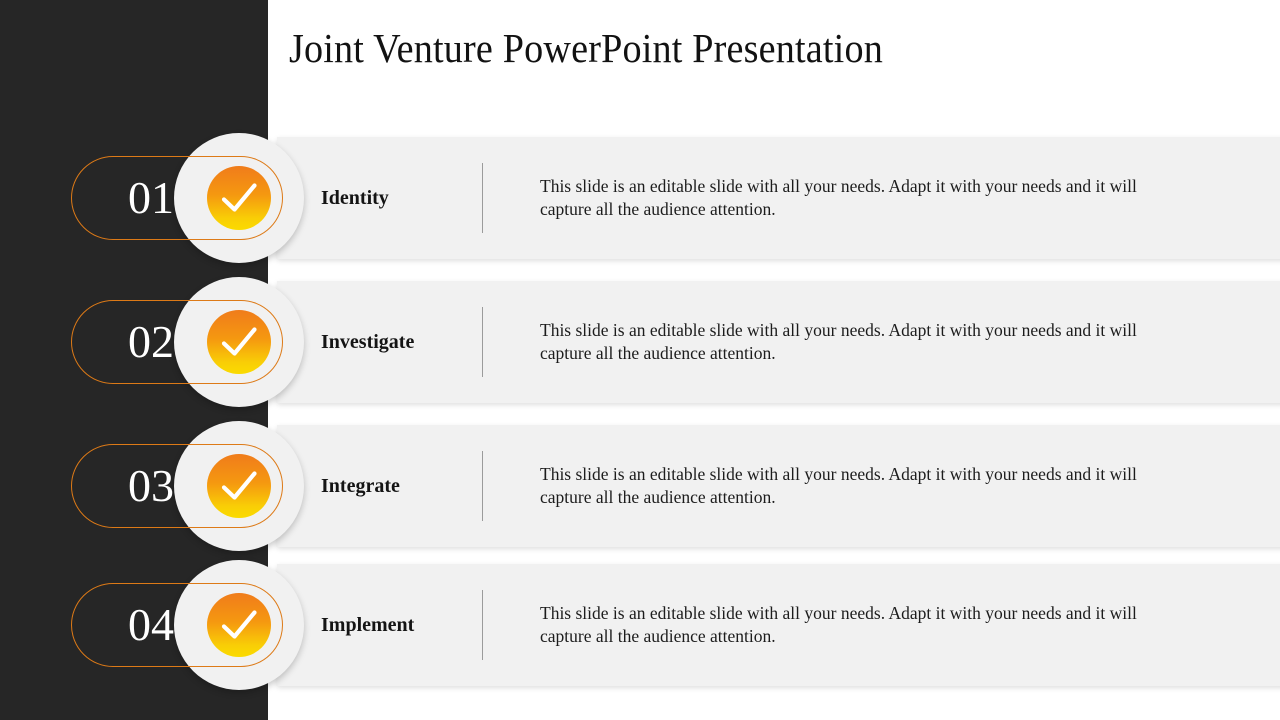  Describe the element at coordinates (355, 197) in the screenshot. I see `step-label: Identity` at that location.